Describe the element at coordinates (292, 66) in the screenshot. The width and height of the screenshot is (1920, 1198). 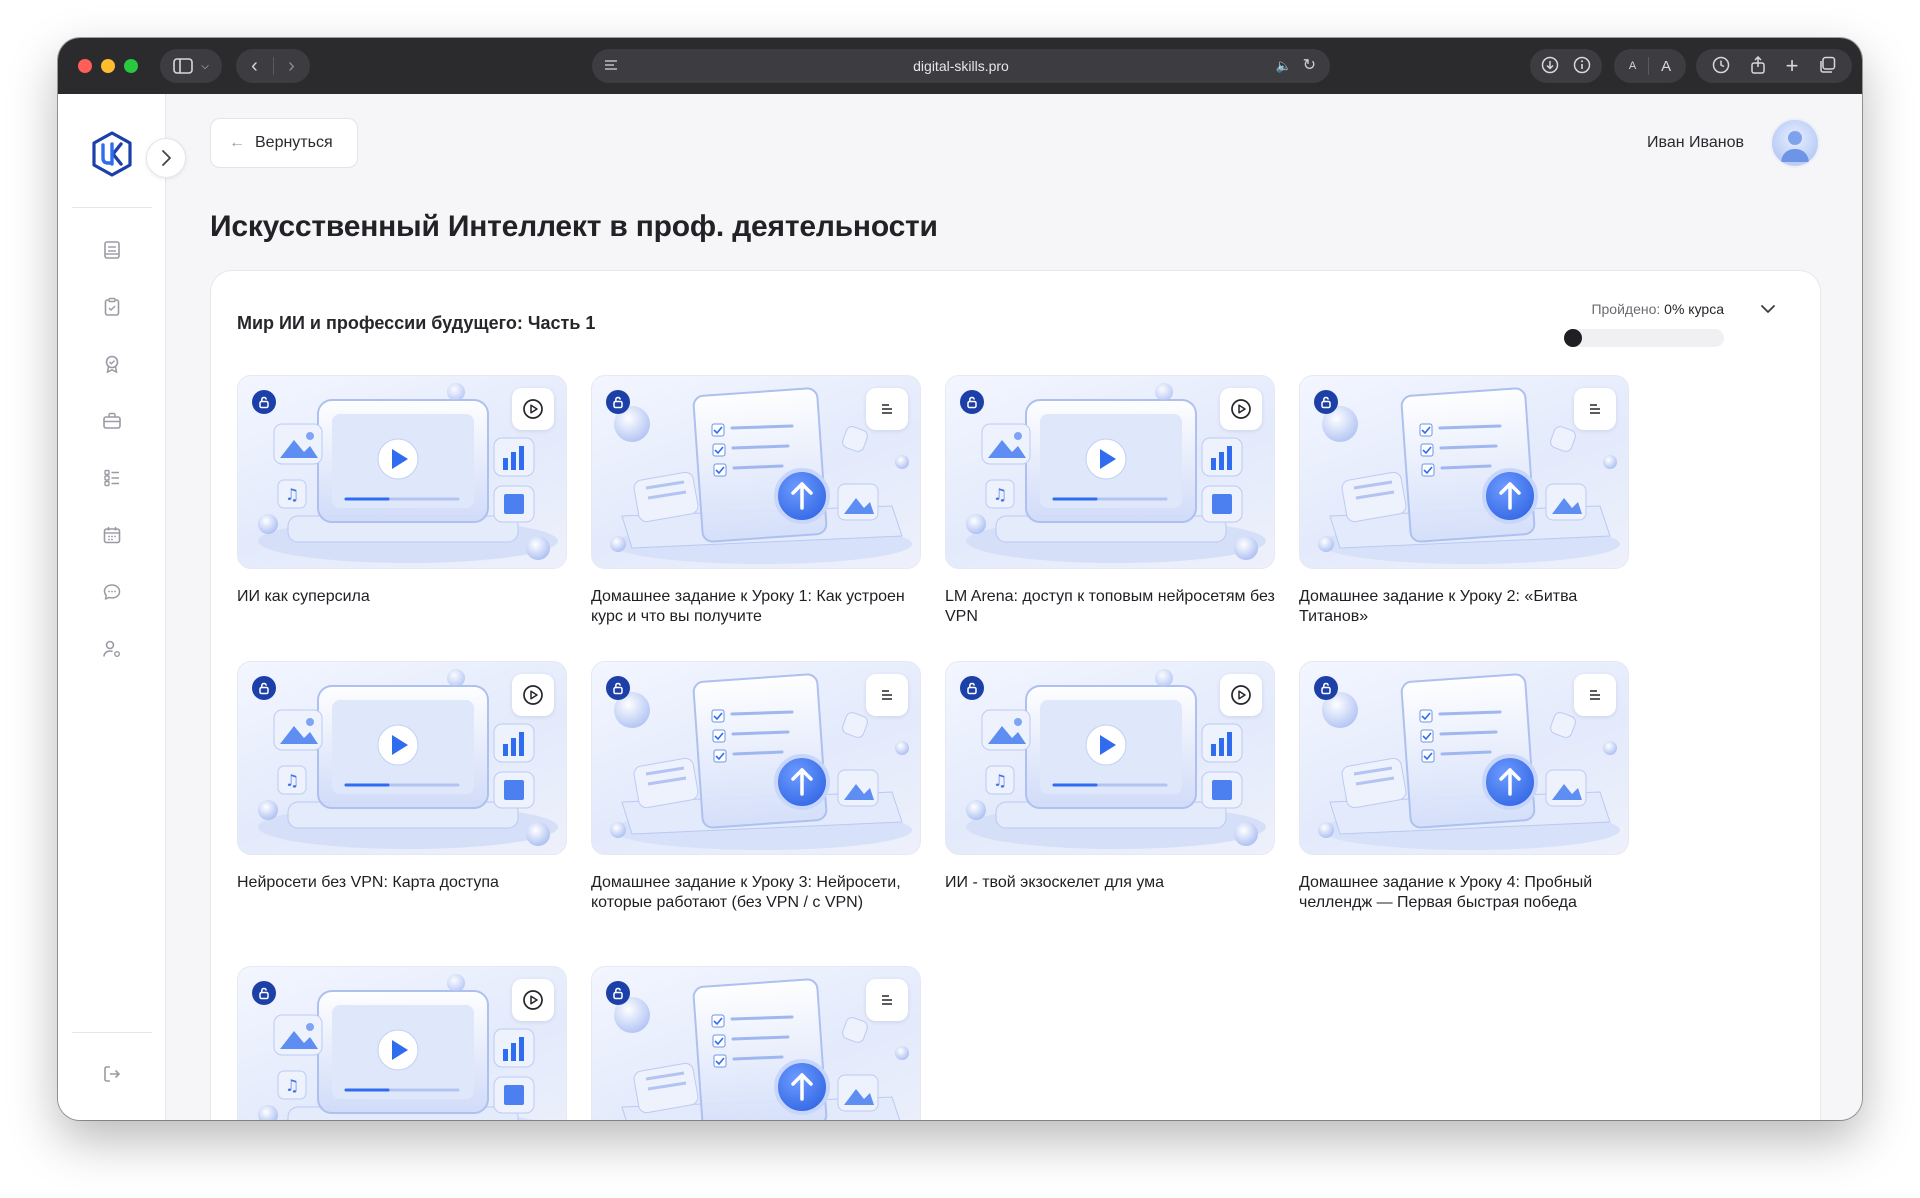
I see `forward-nav-button: ›` at that location.